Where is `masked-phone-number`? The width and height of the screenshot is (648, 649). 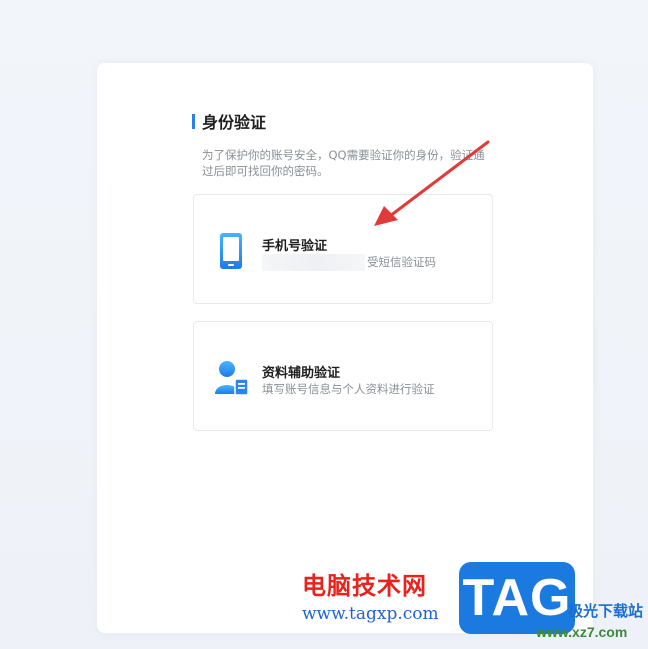 masked-phone-number is located at coordinates (313, 262).